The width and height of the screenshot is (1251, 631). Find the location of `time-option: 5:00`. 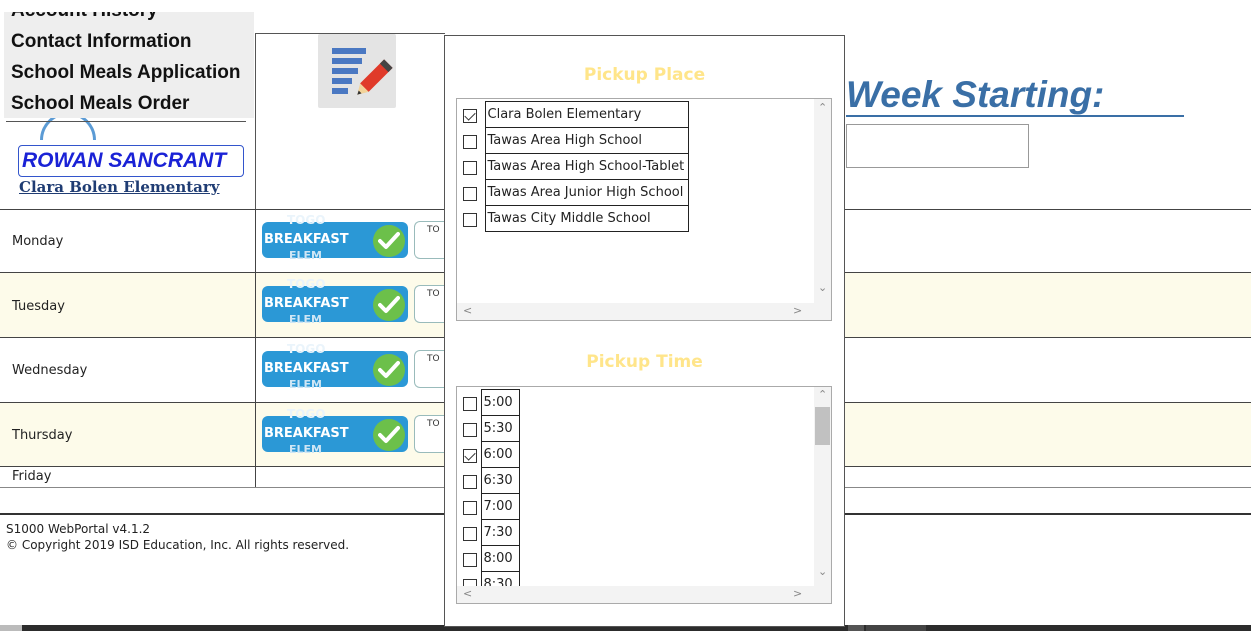

time-option: 5:00 is located at coordinates (489, 402).